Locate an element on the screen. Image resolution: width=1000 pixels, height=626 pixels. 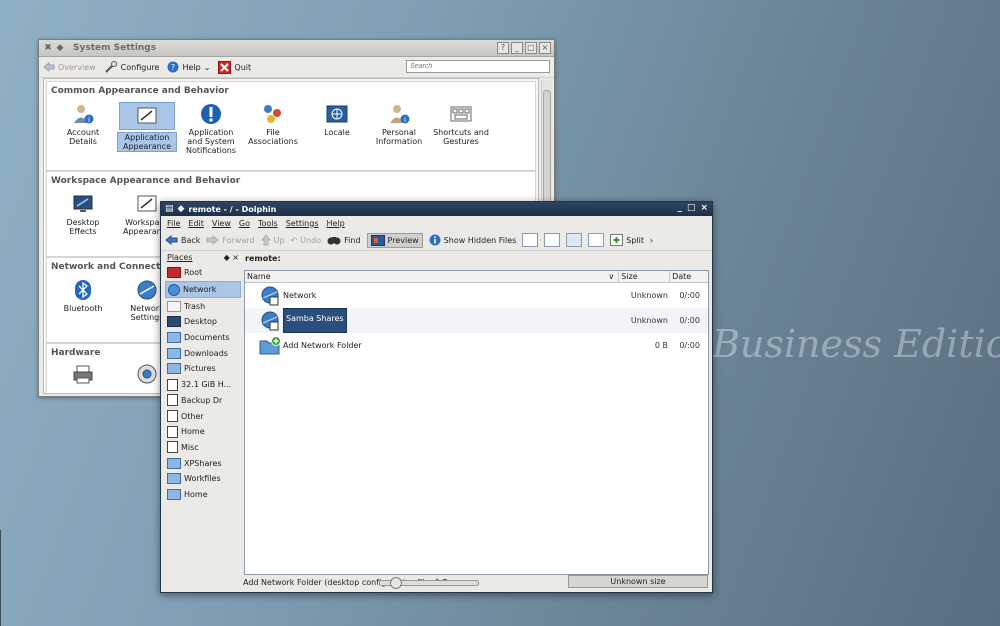
menu-help: Help is located at coordinates (336, 223).